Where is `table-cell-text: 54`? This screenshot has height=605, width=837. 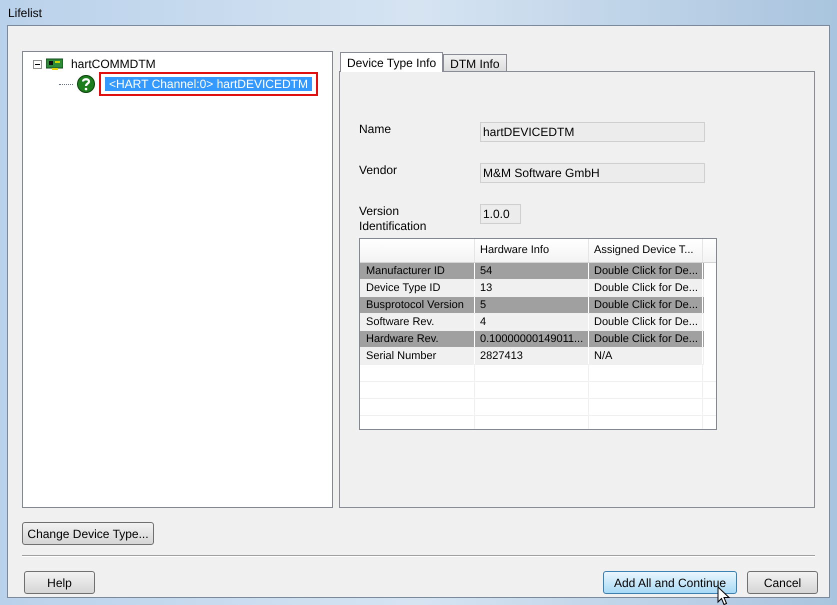 table-cell-text: 54 is located at coordinates (486, 271).